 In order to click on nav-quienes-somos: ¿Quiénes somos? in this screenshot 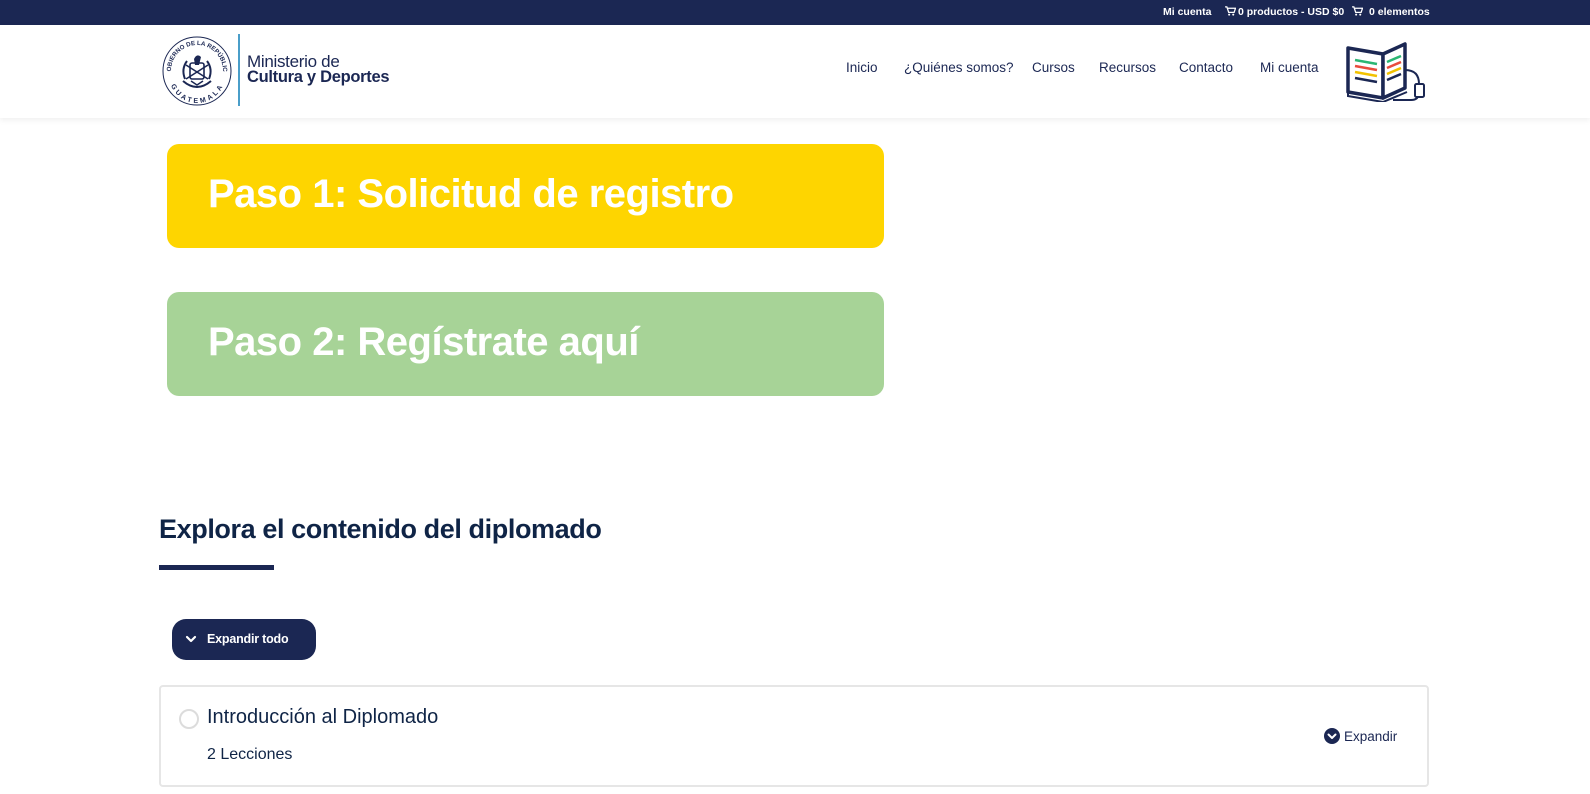, I will do `click(959, 67)`.